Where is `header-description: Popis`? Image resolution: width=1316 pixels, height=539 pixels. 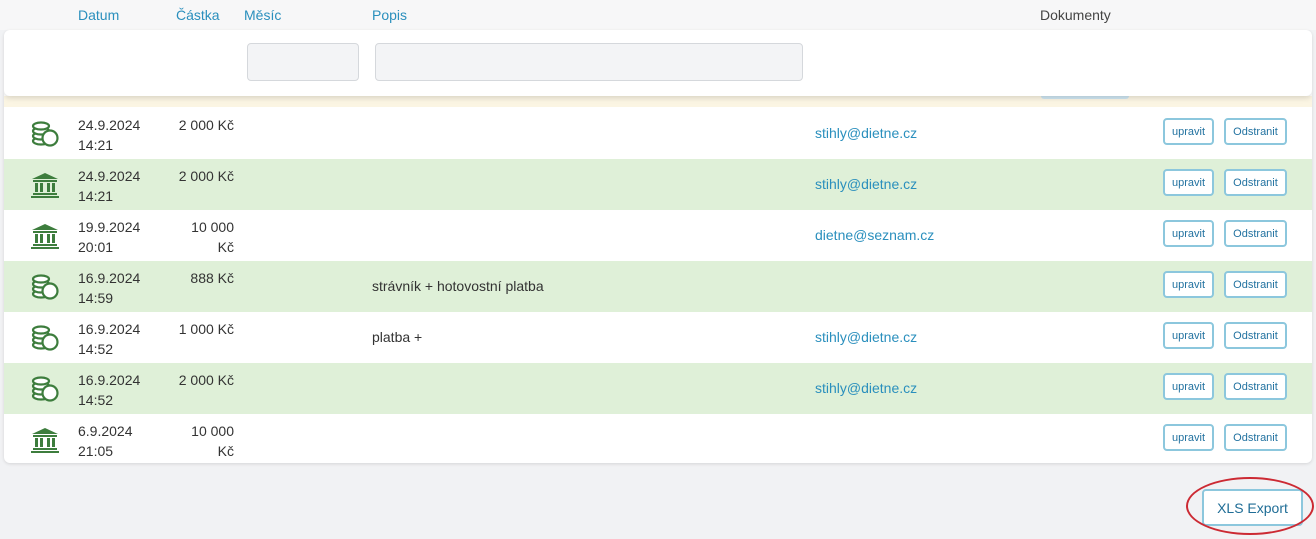
header-description: Popis is located at coordinates (389, 15).